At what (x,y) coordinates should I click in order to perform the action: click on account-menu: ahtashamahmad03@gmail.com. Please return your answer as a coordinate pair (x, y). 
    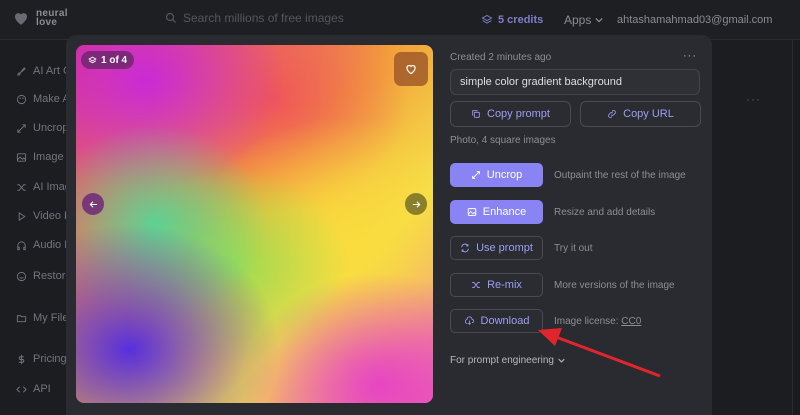
    Looking at the image, I should click on (694, 20).